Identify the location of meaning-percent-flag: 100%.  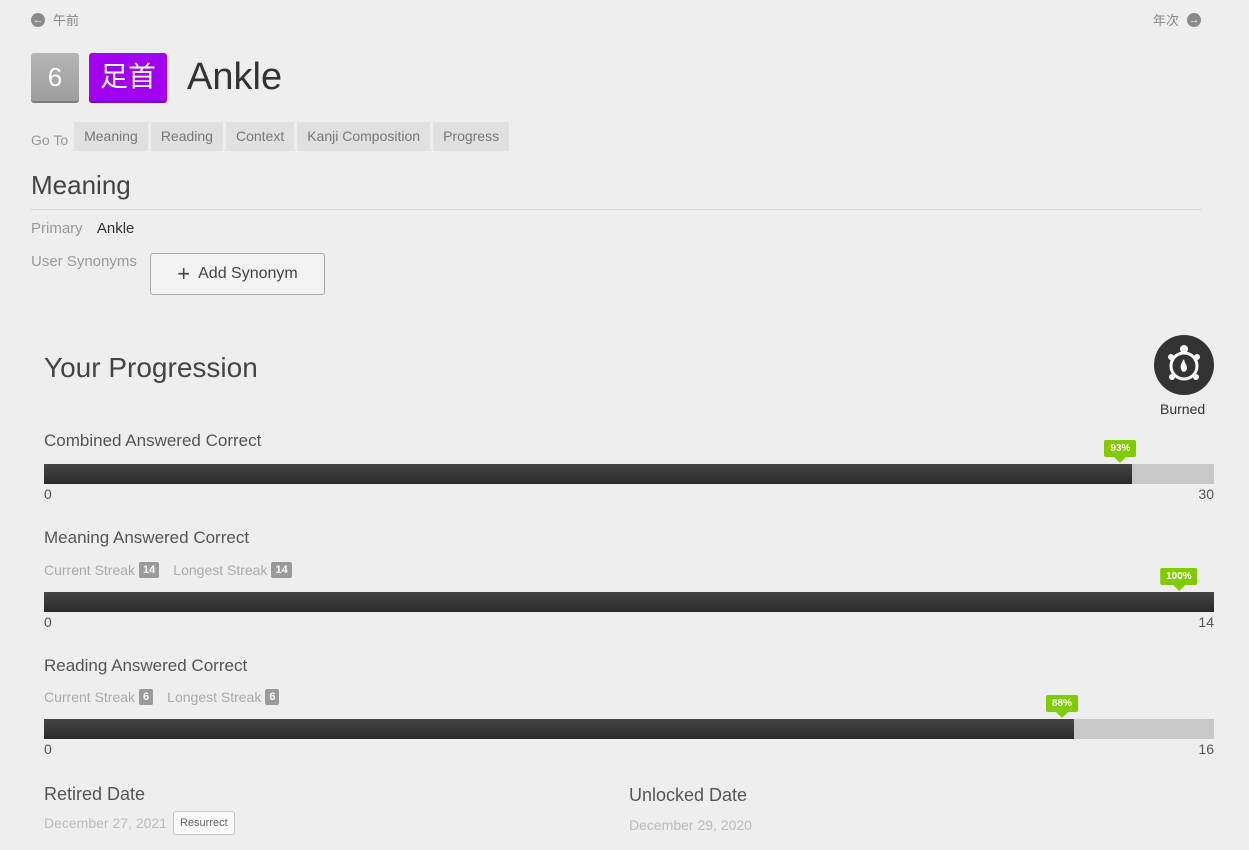
(1179, 579).